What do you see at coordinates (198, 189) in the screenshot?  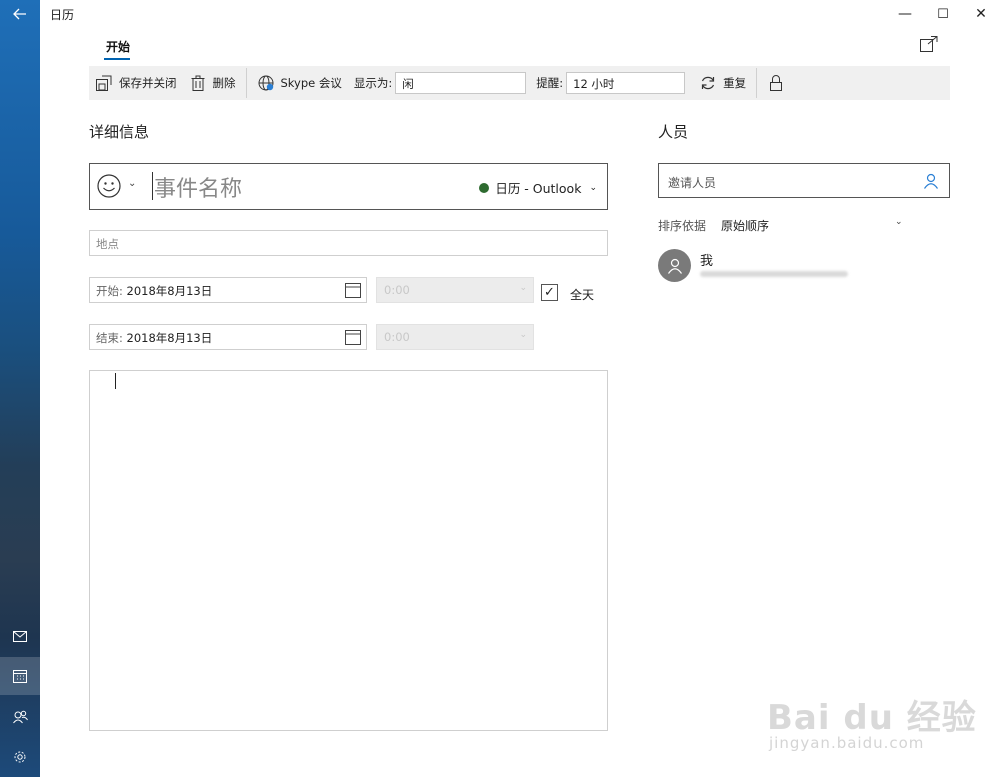 I see `event-name-placeholder: 事件名称` at bounding box center [198, 189].